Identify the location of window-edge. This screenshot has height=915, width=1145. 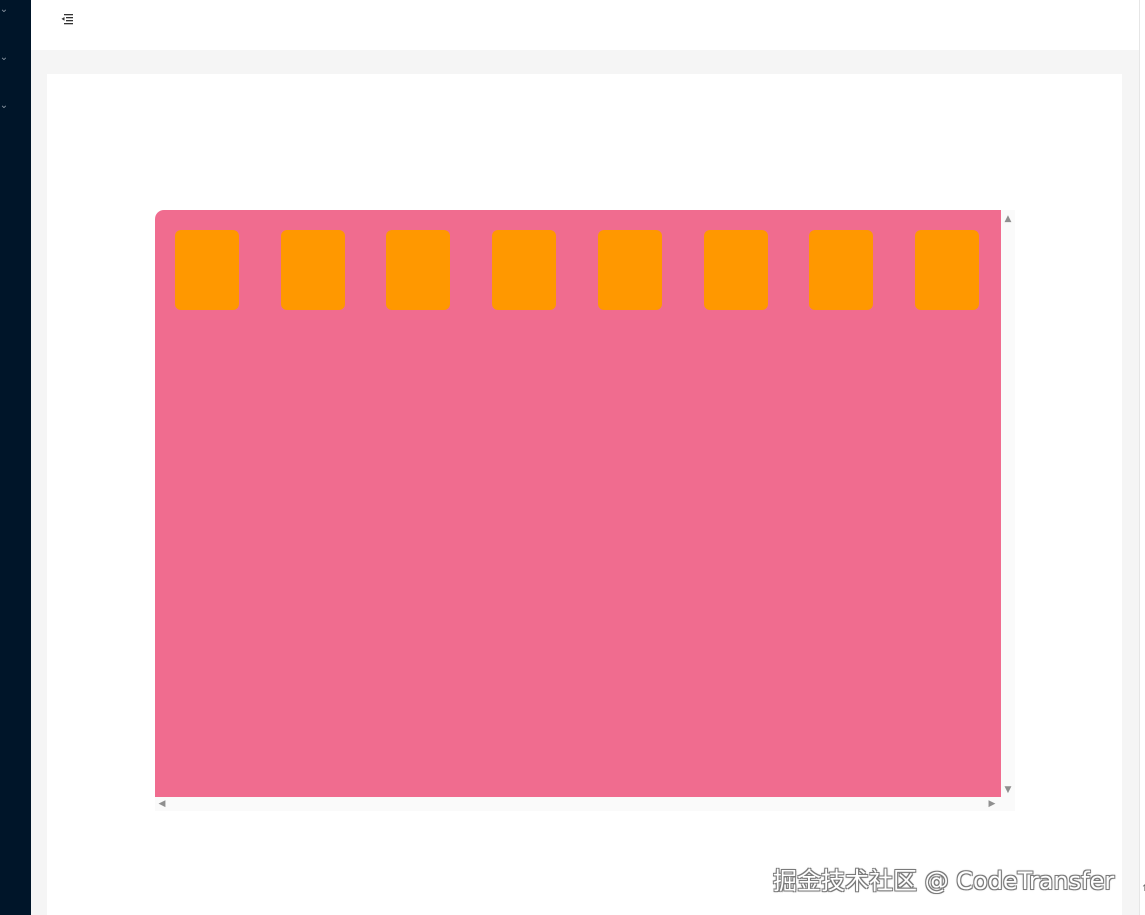
(1142, 457).